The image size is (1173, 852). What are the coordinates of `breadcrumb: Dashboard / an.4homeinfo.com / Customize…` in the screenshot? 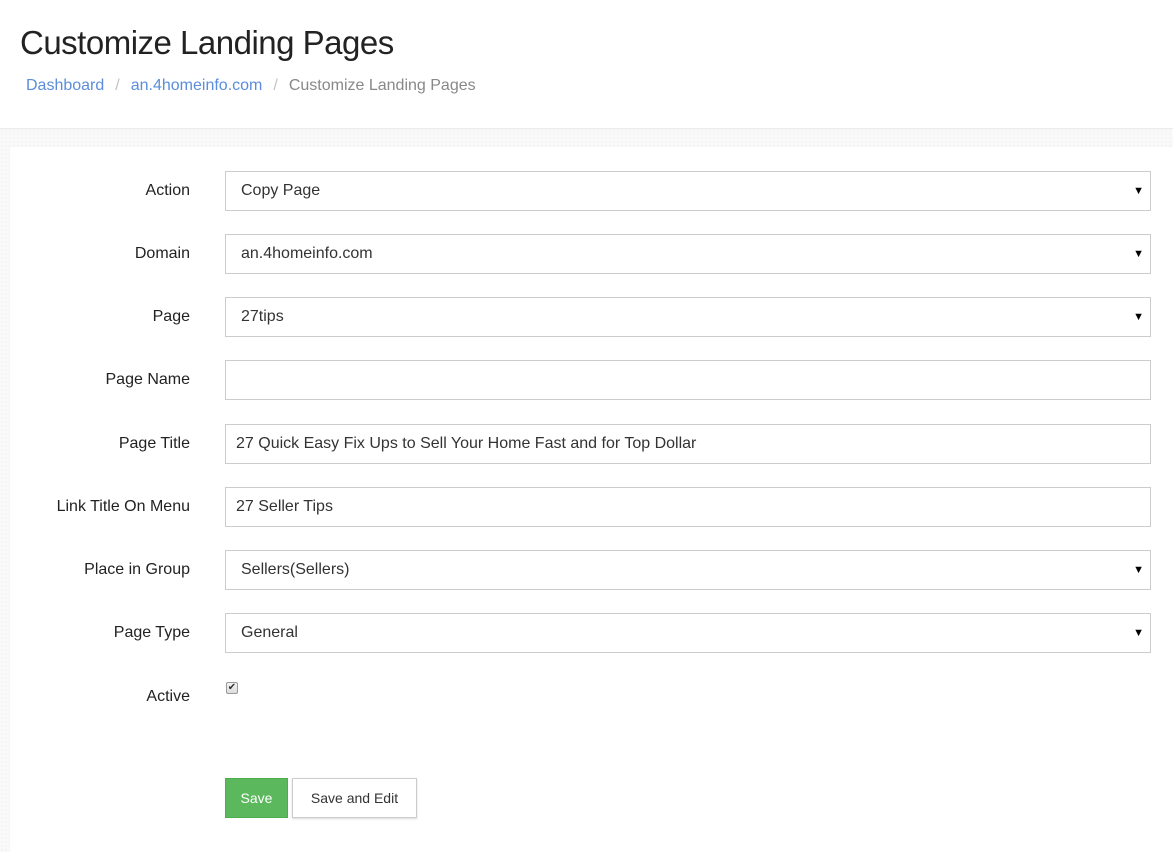 It's located at (251, 86).